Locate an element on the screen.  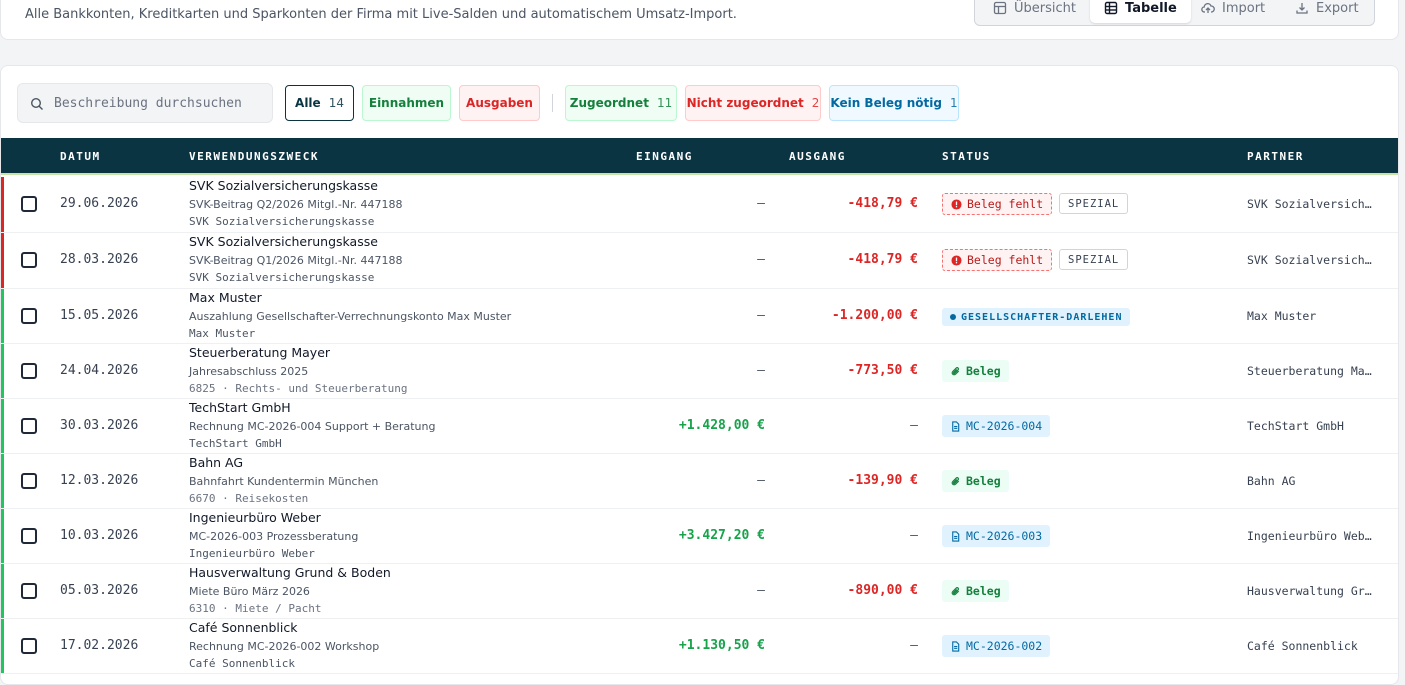
row-title: Max Muster is located at coordinates (225, 297).